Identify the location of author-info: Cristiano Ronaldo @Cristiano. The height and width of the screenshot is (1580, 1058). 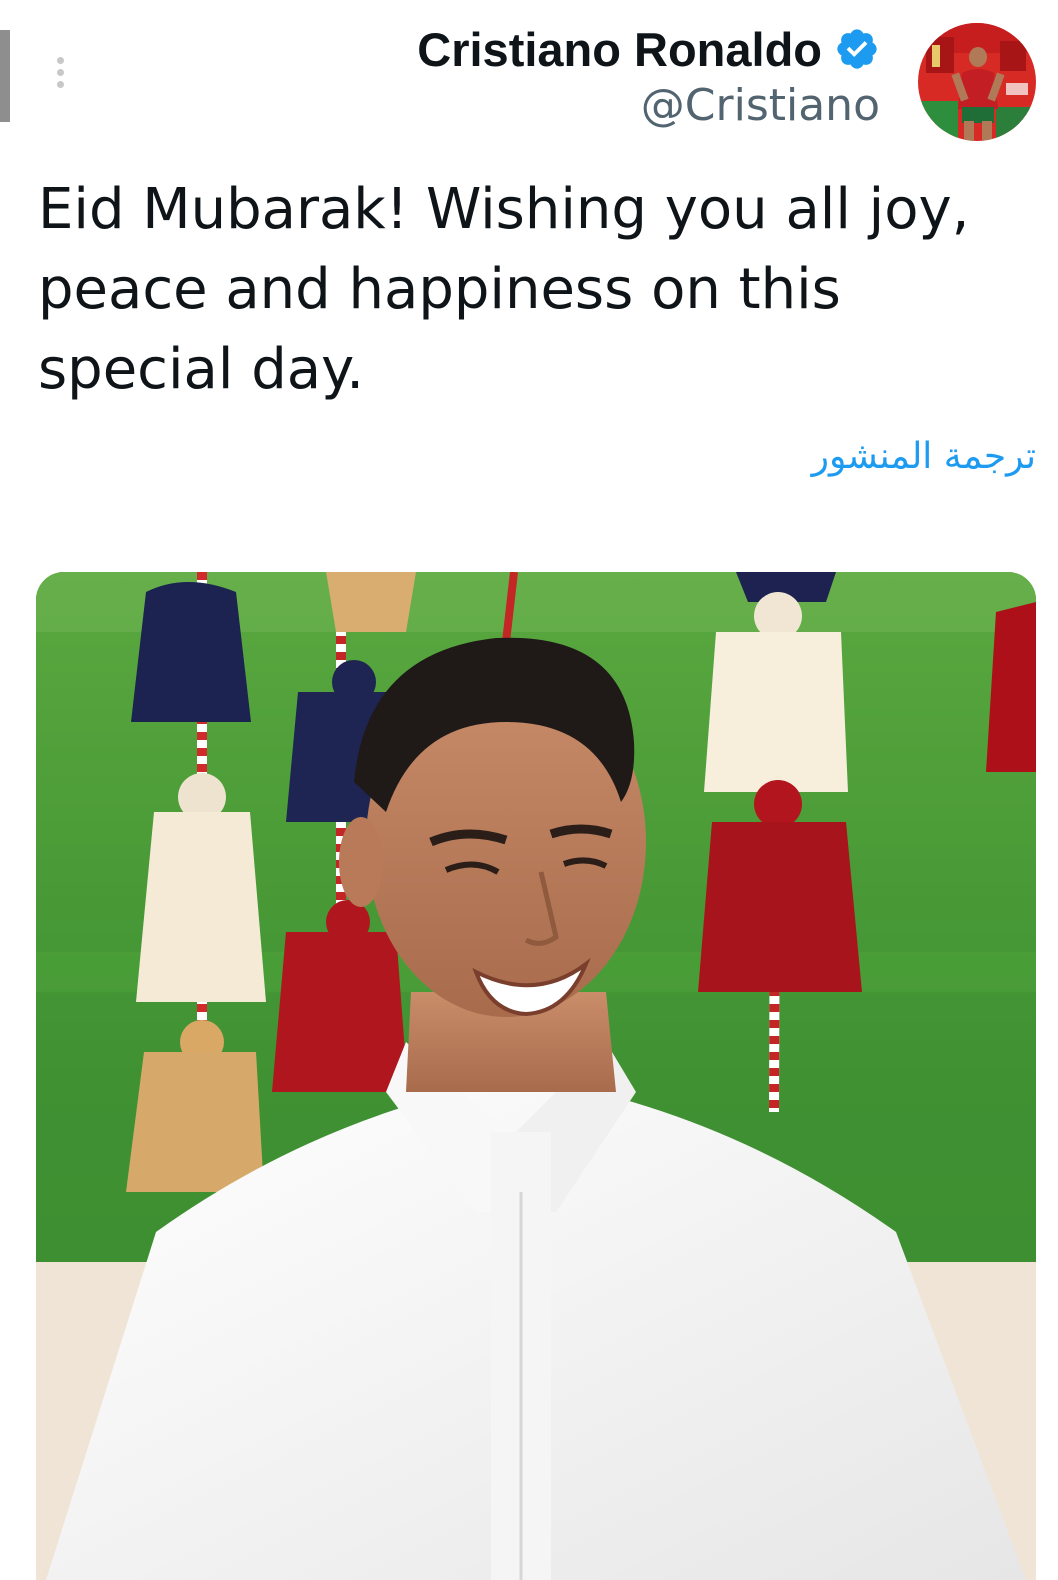
(648, 75).